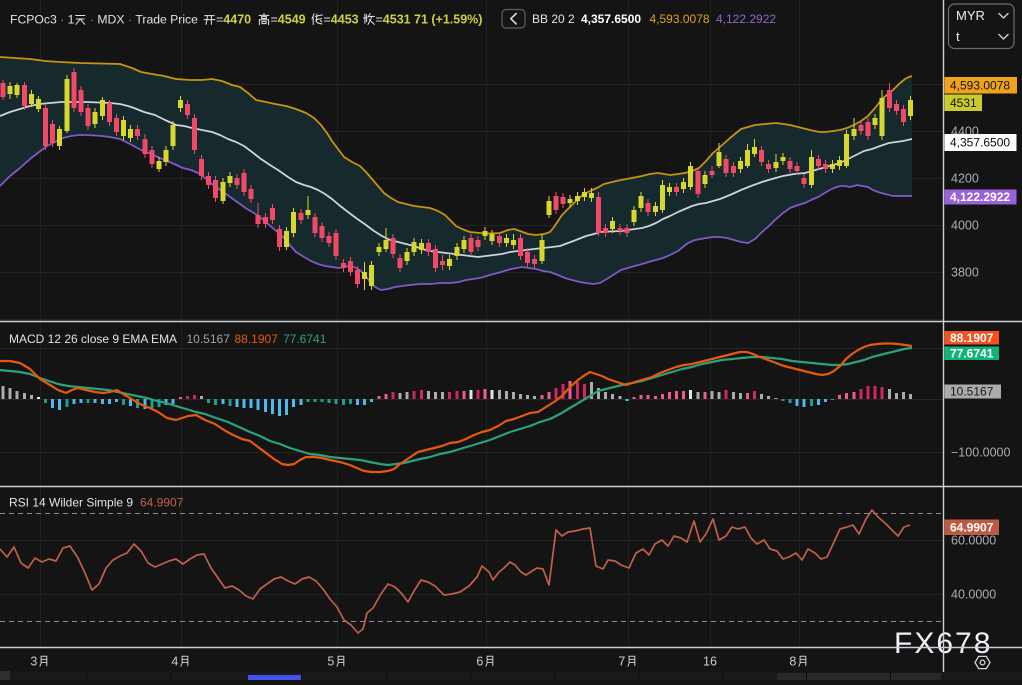  What do you see at coordinates (93, 339) in the screenshot?
I see `svg-text: MACD 12 26 close 9 EMA EMA` at bounding box center [93, 339].